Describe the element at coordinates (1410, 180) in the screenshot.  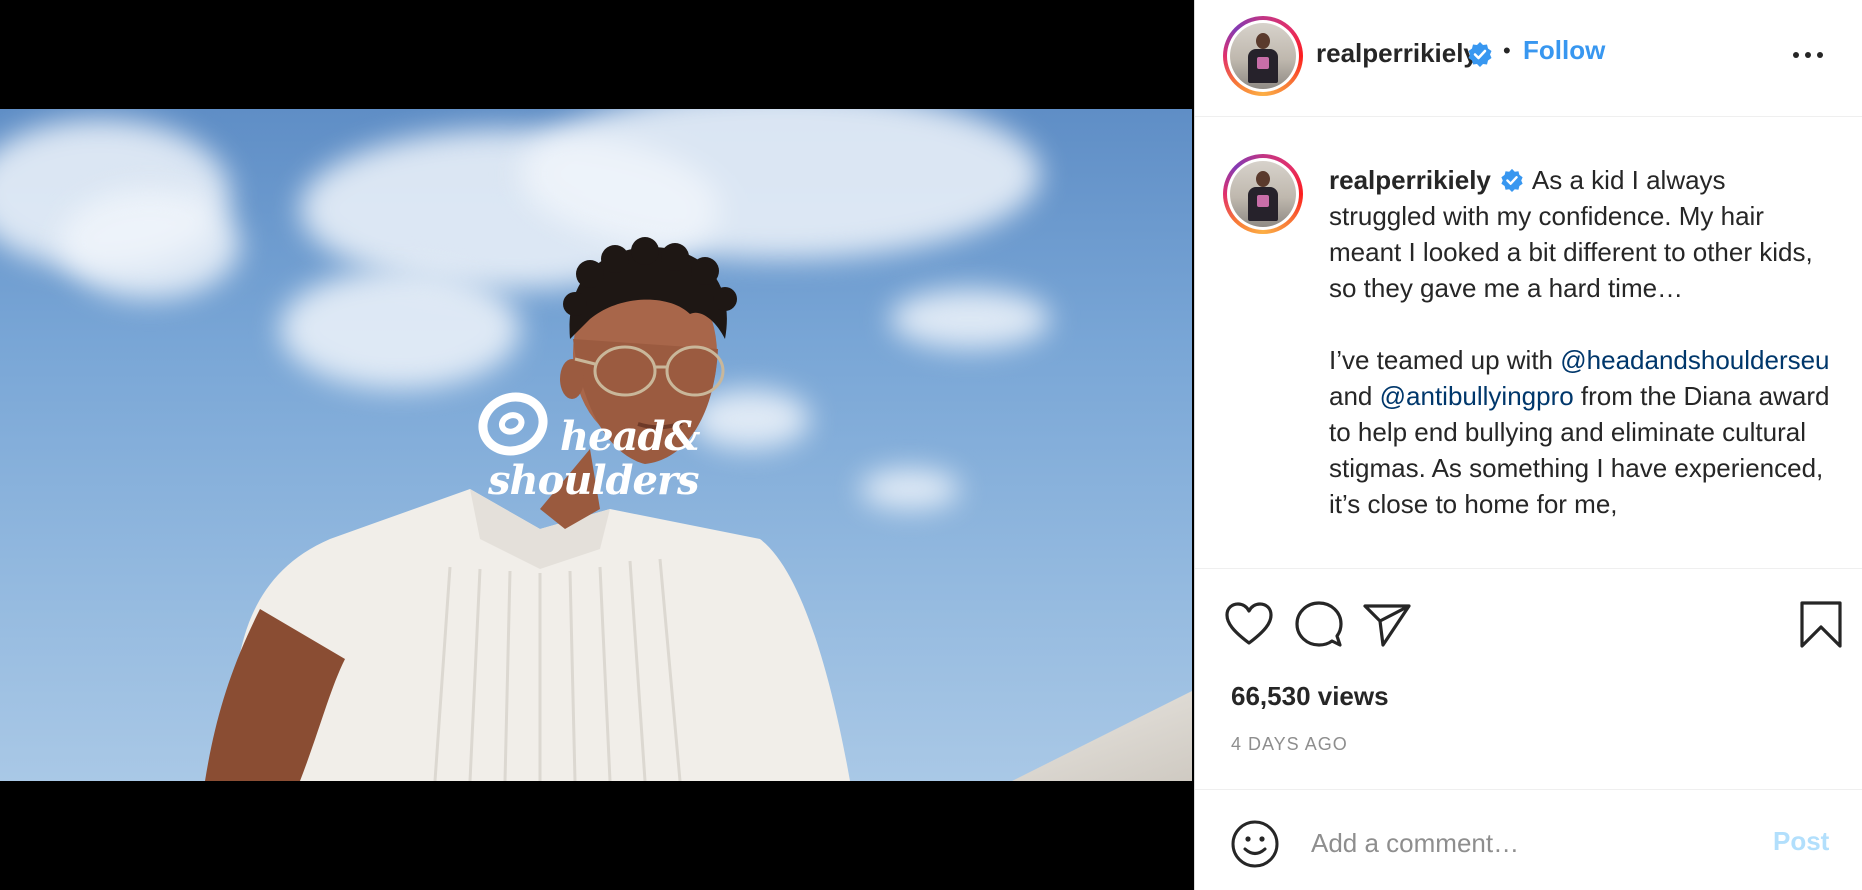
I see `caption-username: realperrikiely` at that location.